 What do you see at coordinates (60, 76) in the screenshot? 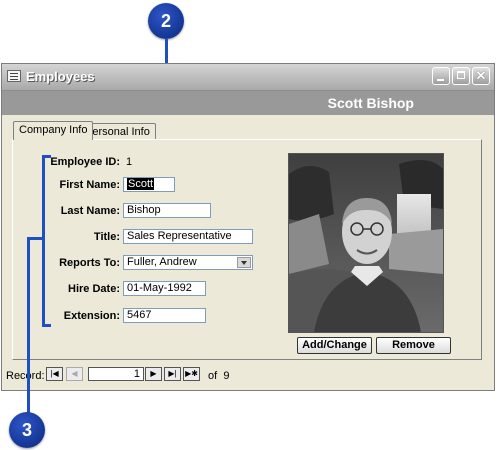
I see `window-title: Employees` at bounding box center [60, 76].